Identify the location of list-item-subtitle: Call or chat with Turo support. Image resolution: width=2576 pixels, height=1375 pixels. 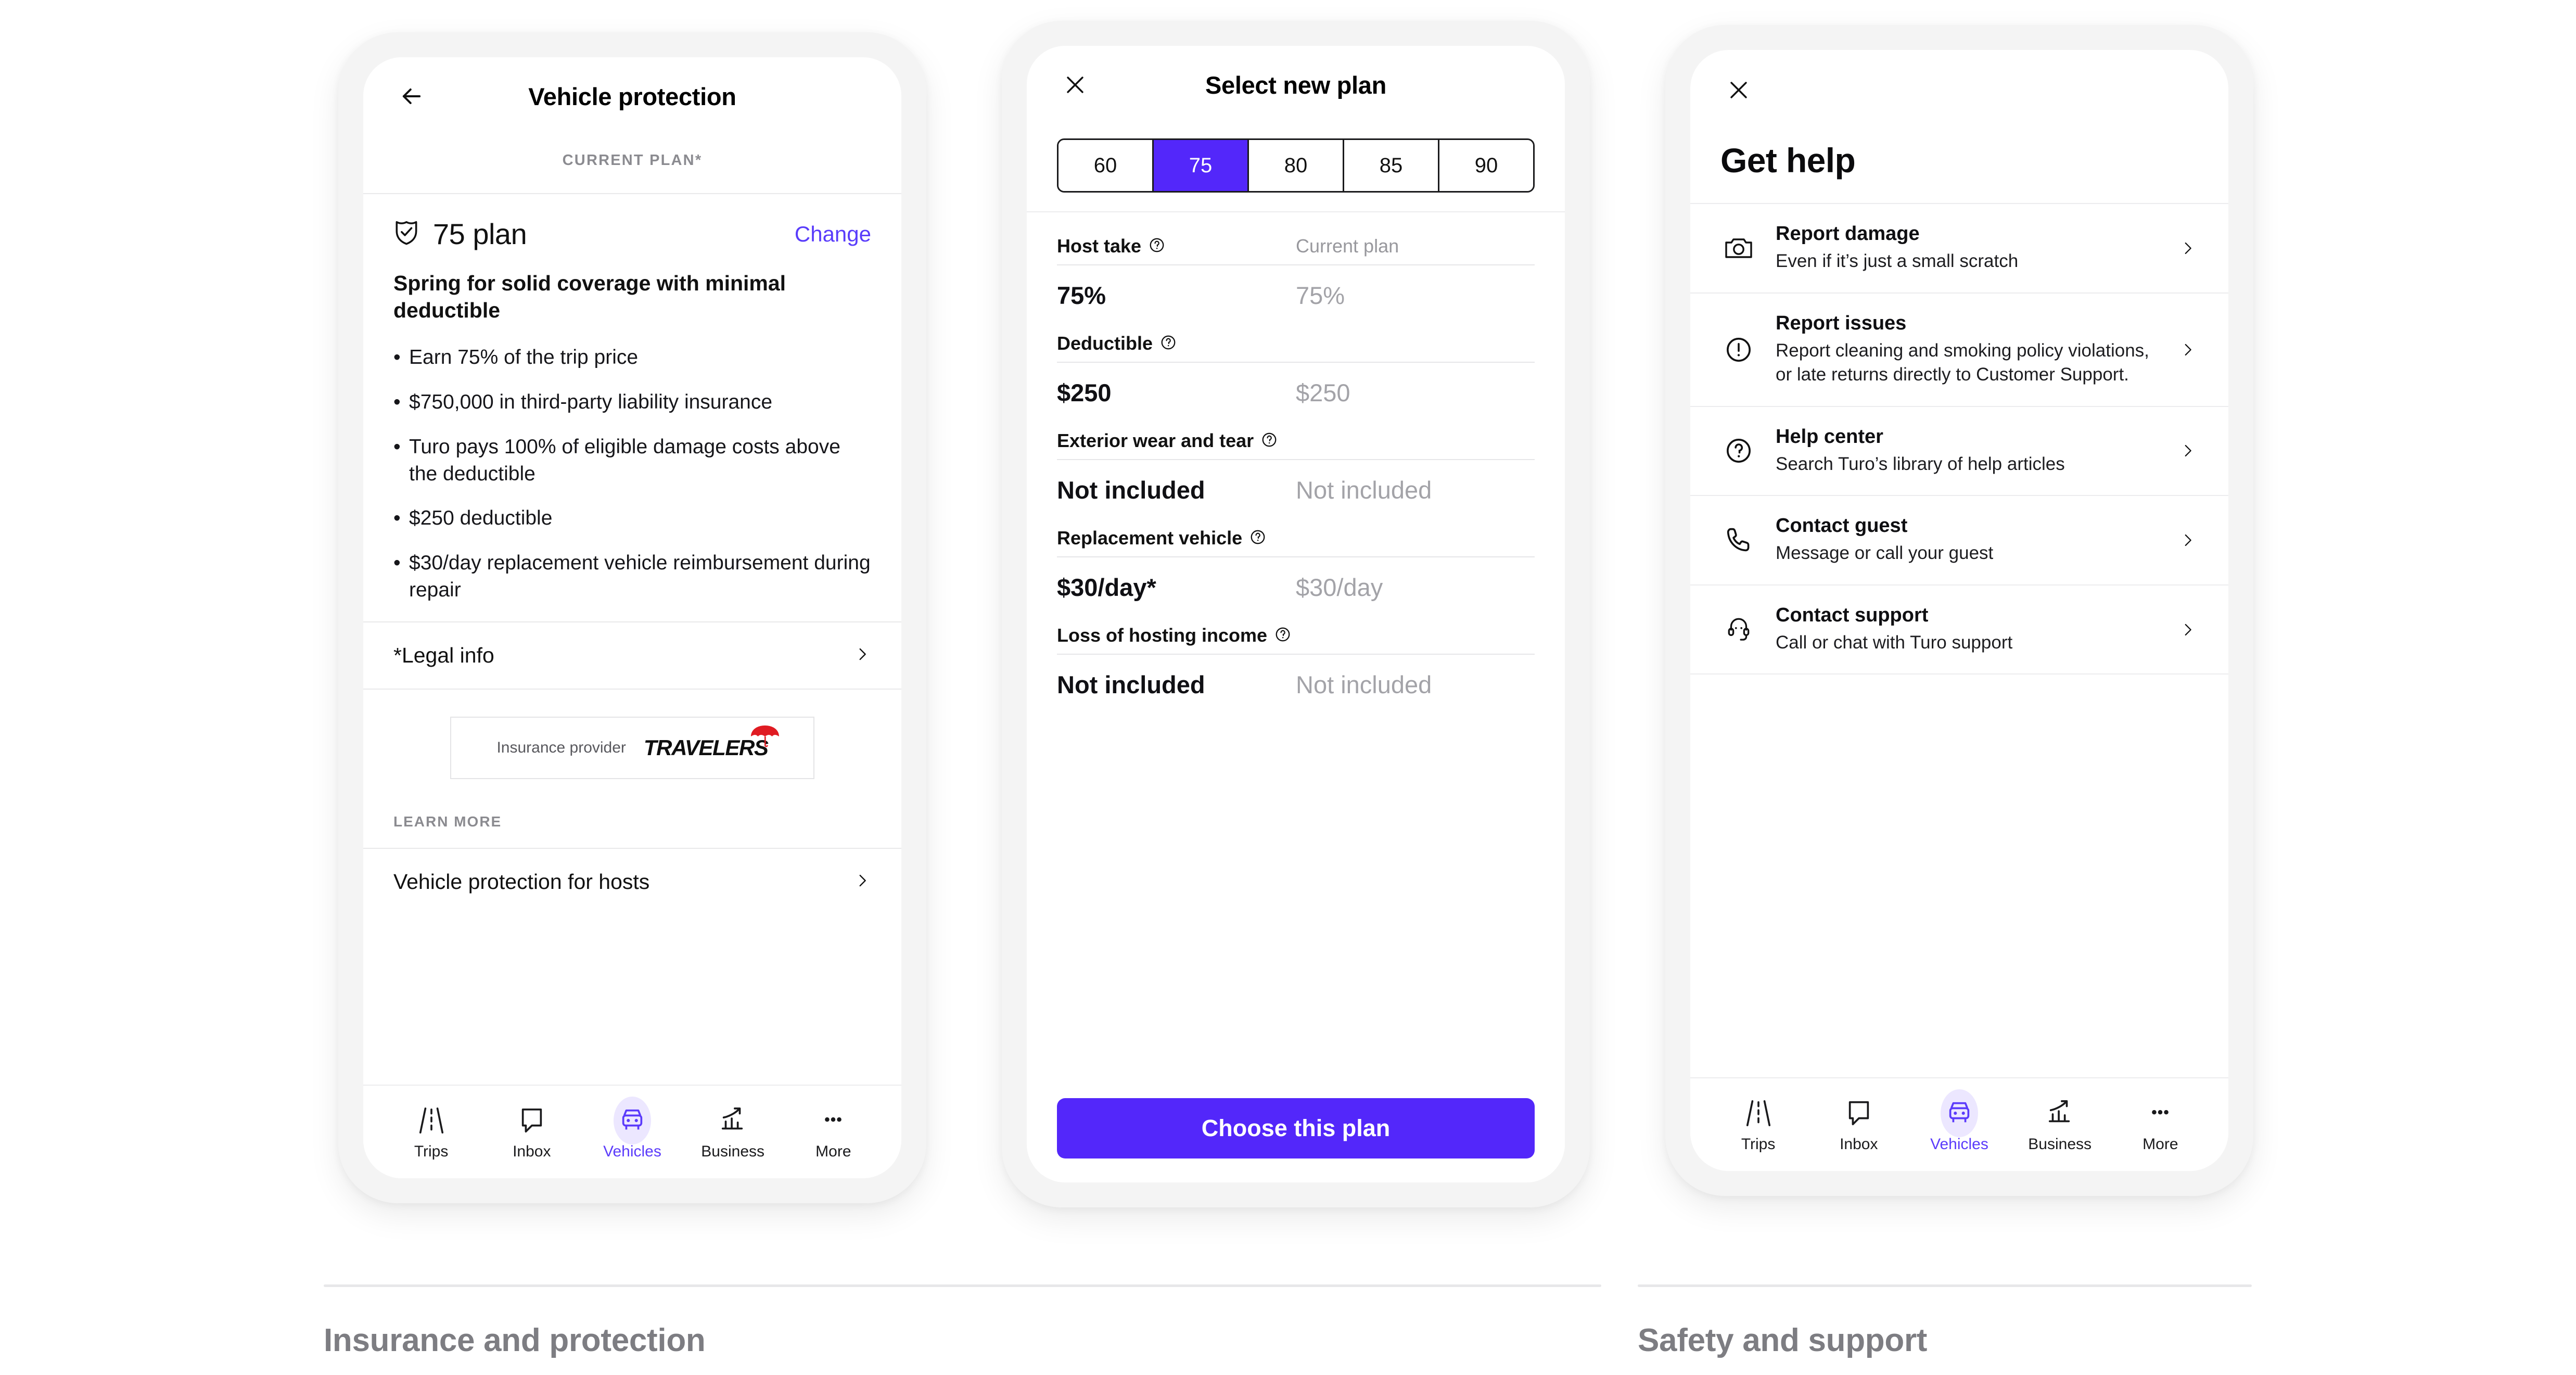
(1894, 642).